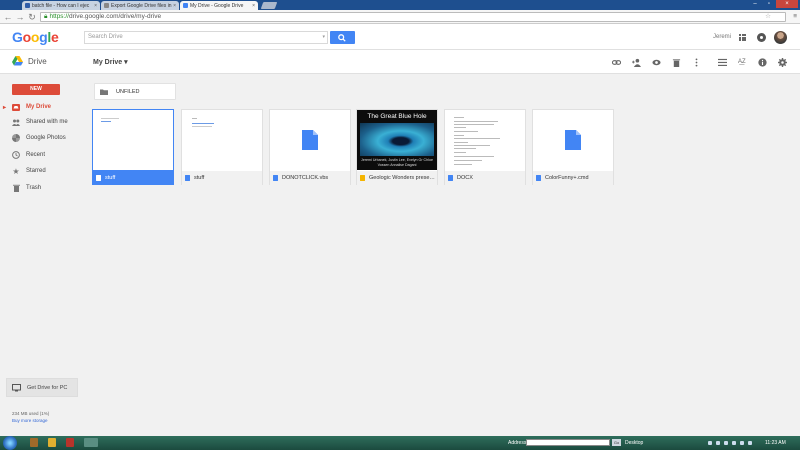 This screenshot has width=800, height=450. I want to click on file-card: DOCX, so click(485, 147).